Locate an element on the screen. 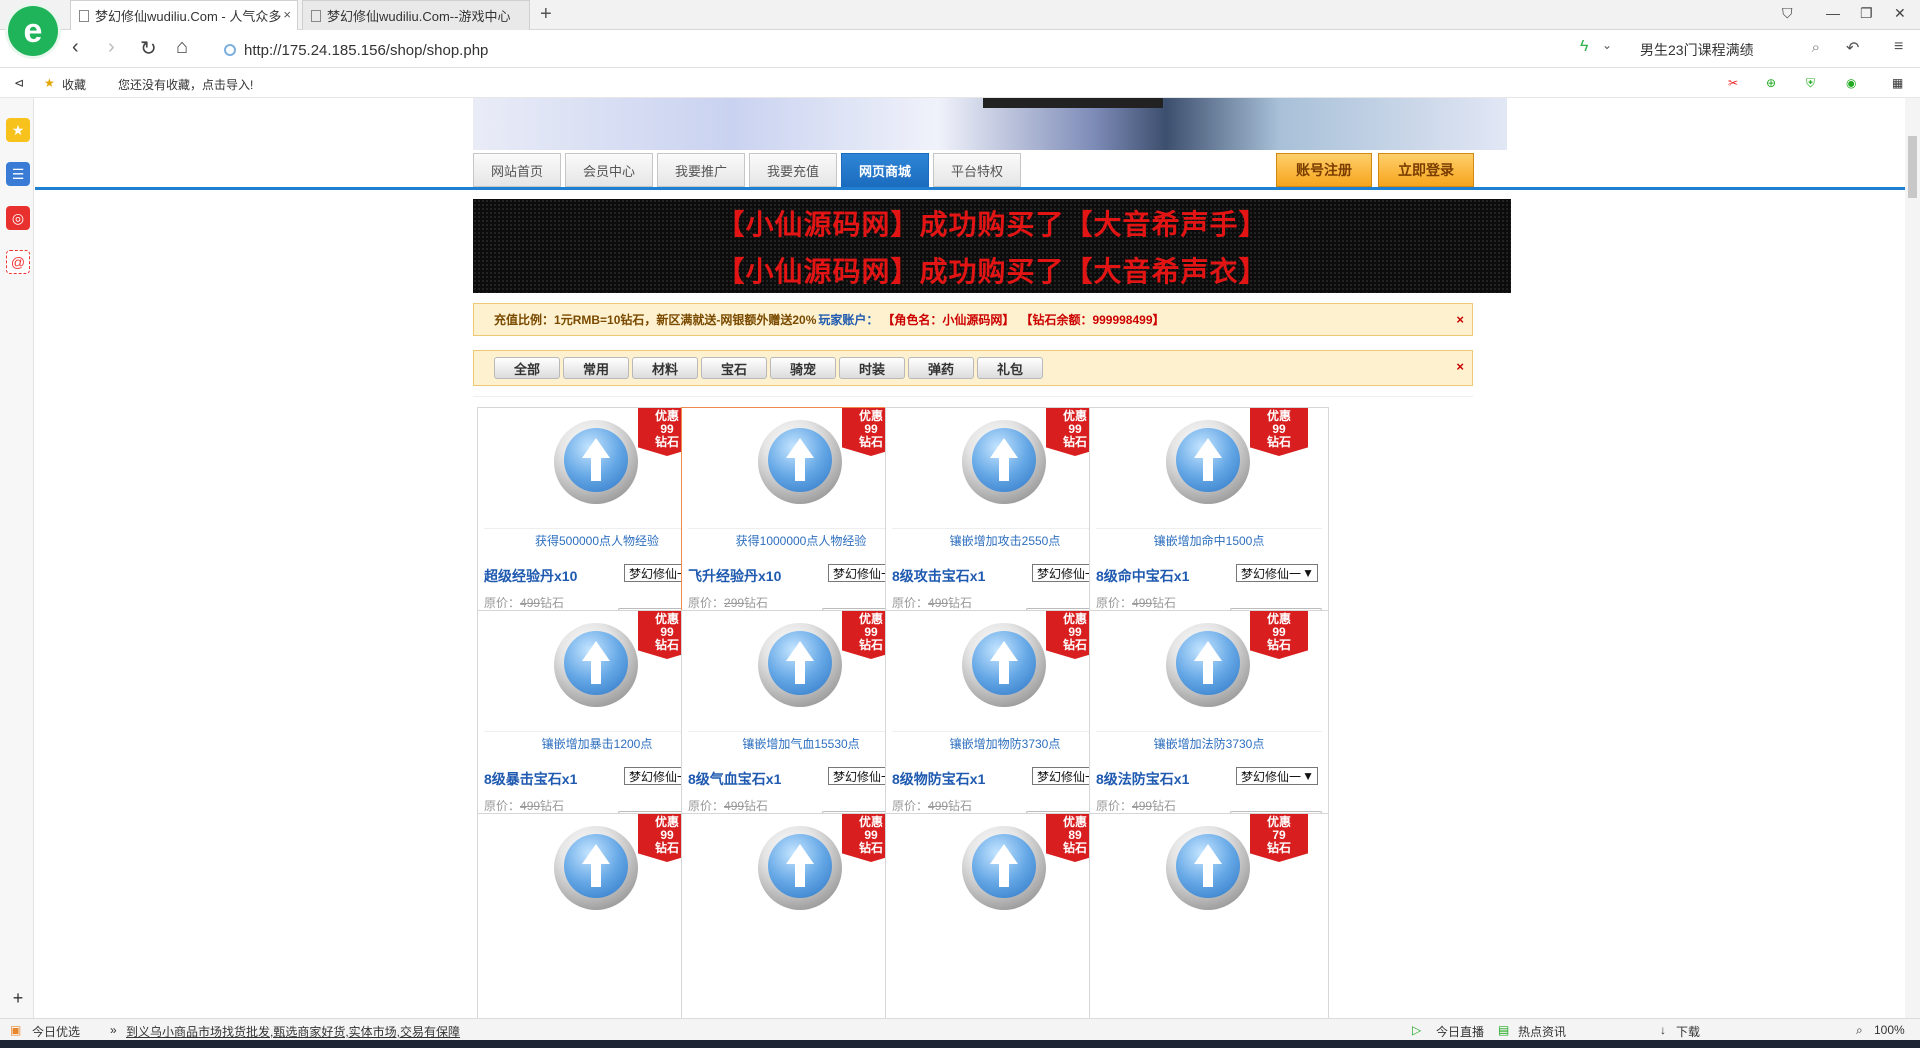 Image resolution: width=1920 pixels, height=1048 pixels. tab-active: 梦幻修仙wudiliu.Com - 人气众多 × is located at coordinates (184, 15).